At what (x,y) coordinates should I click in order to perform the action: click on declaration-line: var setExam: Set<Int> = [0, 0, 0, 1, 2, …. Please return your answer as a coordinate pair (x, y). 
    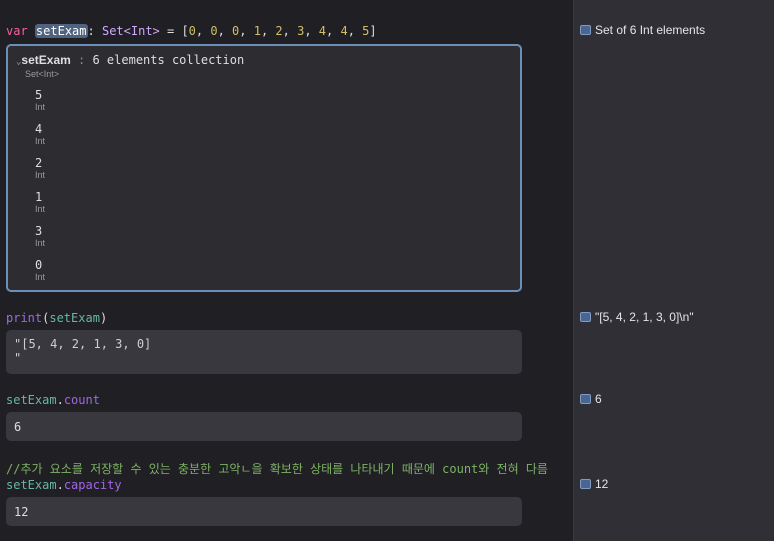
    Looking at the image, I should click on (191, 31).